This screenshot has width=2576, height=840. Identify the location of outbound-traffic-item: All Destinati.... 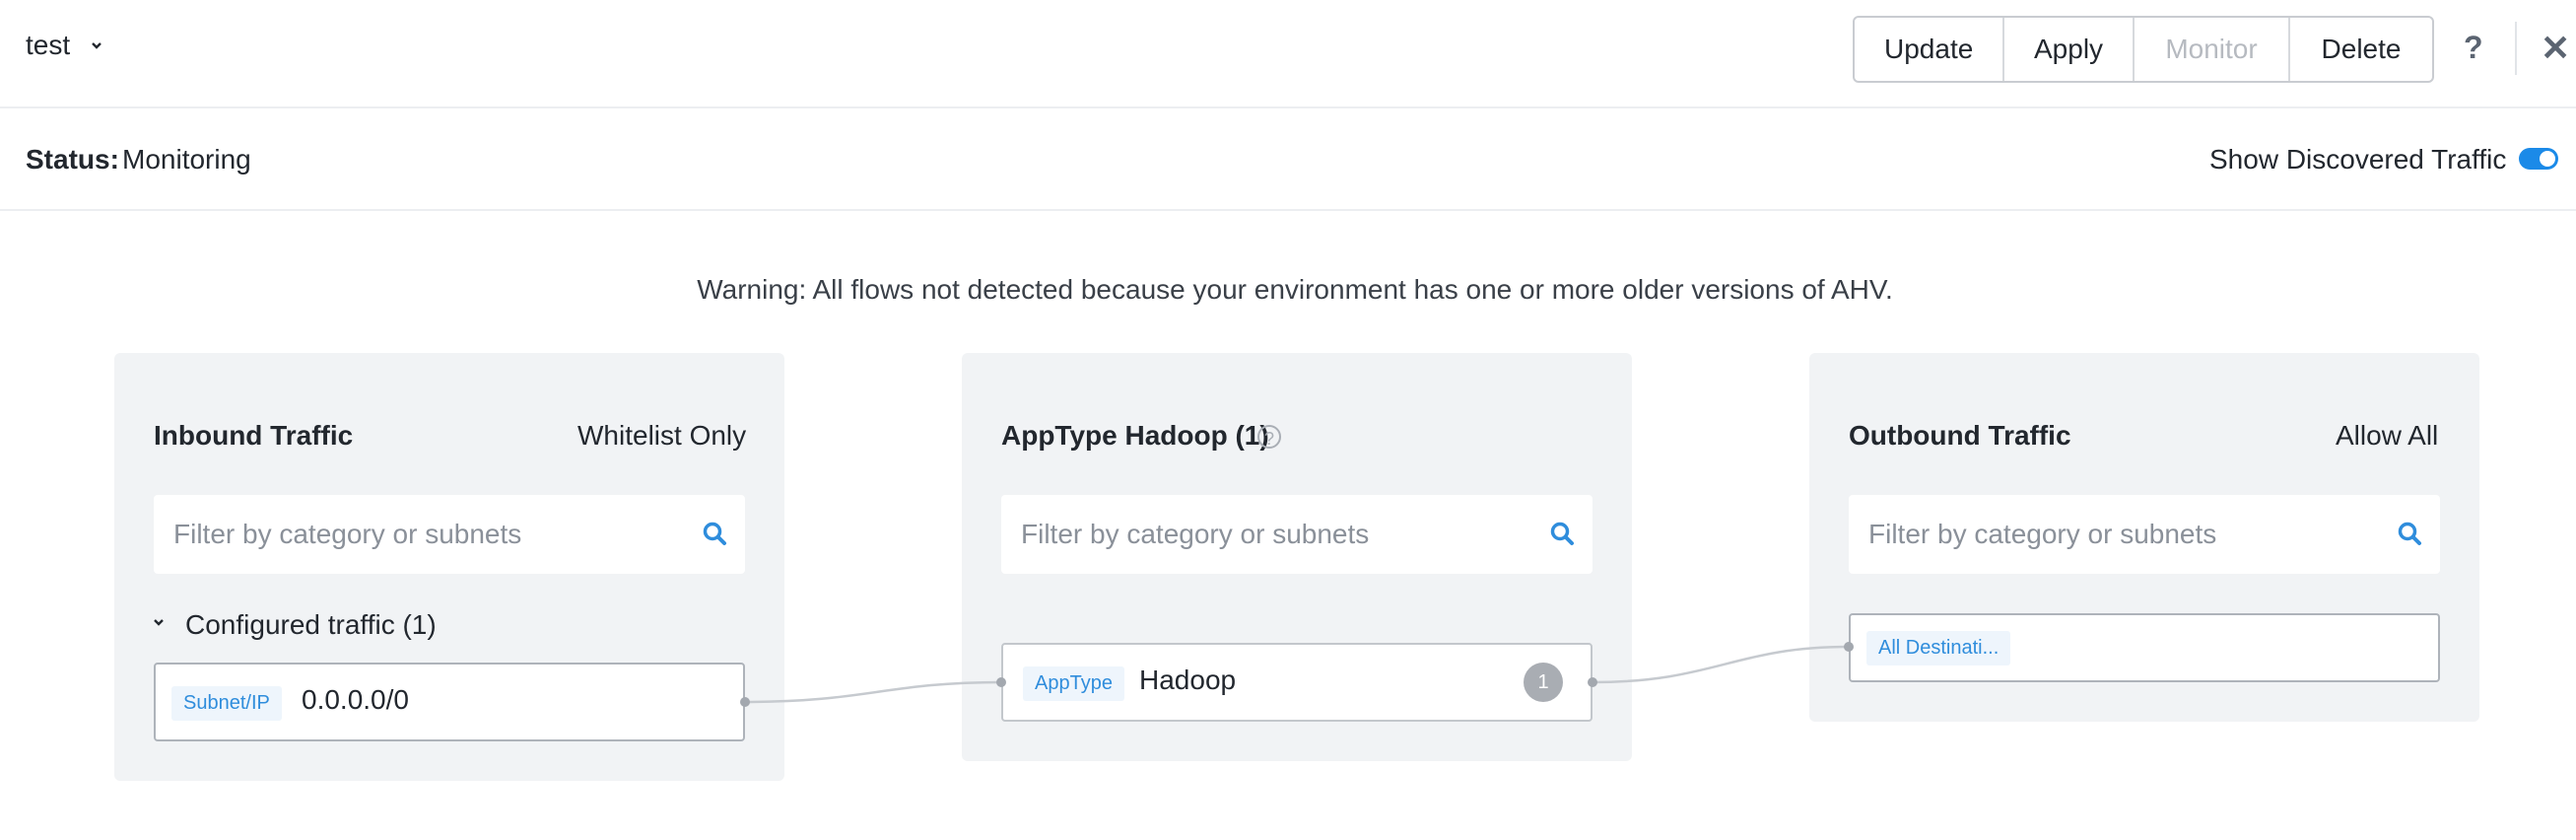
(2144, 647).